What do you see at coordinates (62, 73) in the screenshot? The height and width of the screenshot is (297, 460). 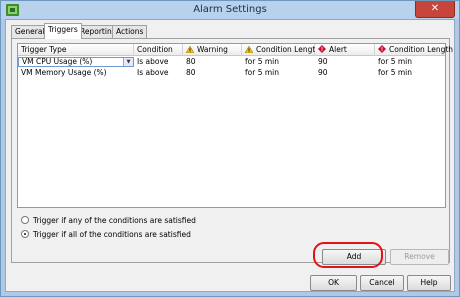 I see `trigger-type-cell: VM Memory Usage (%)` at bounding box center [62, 73].